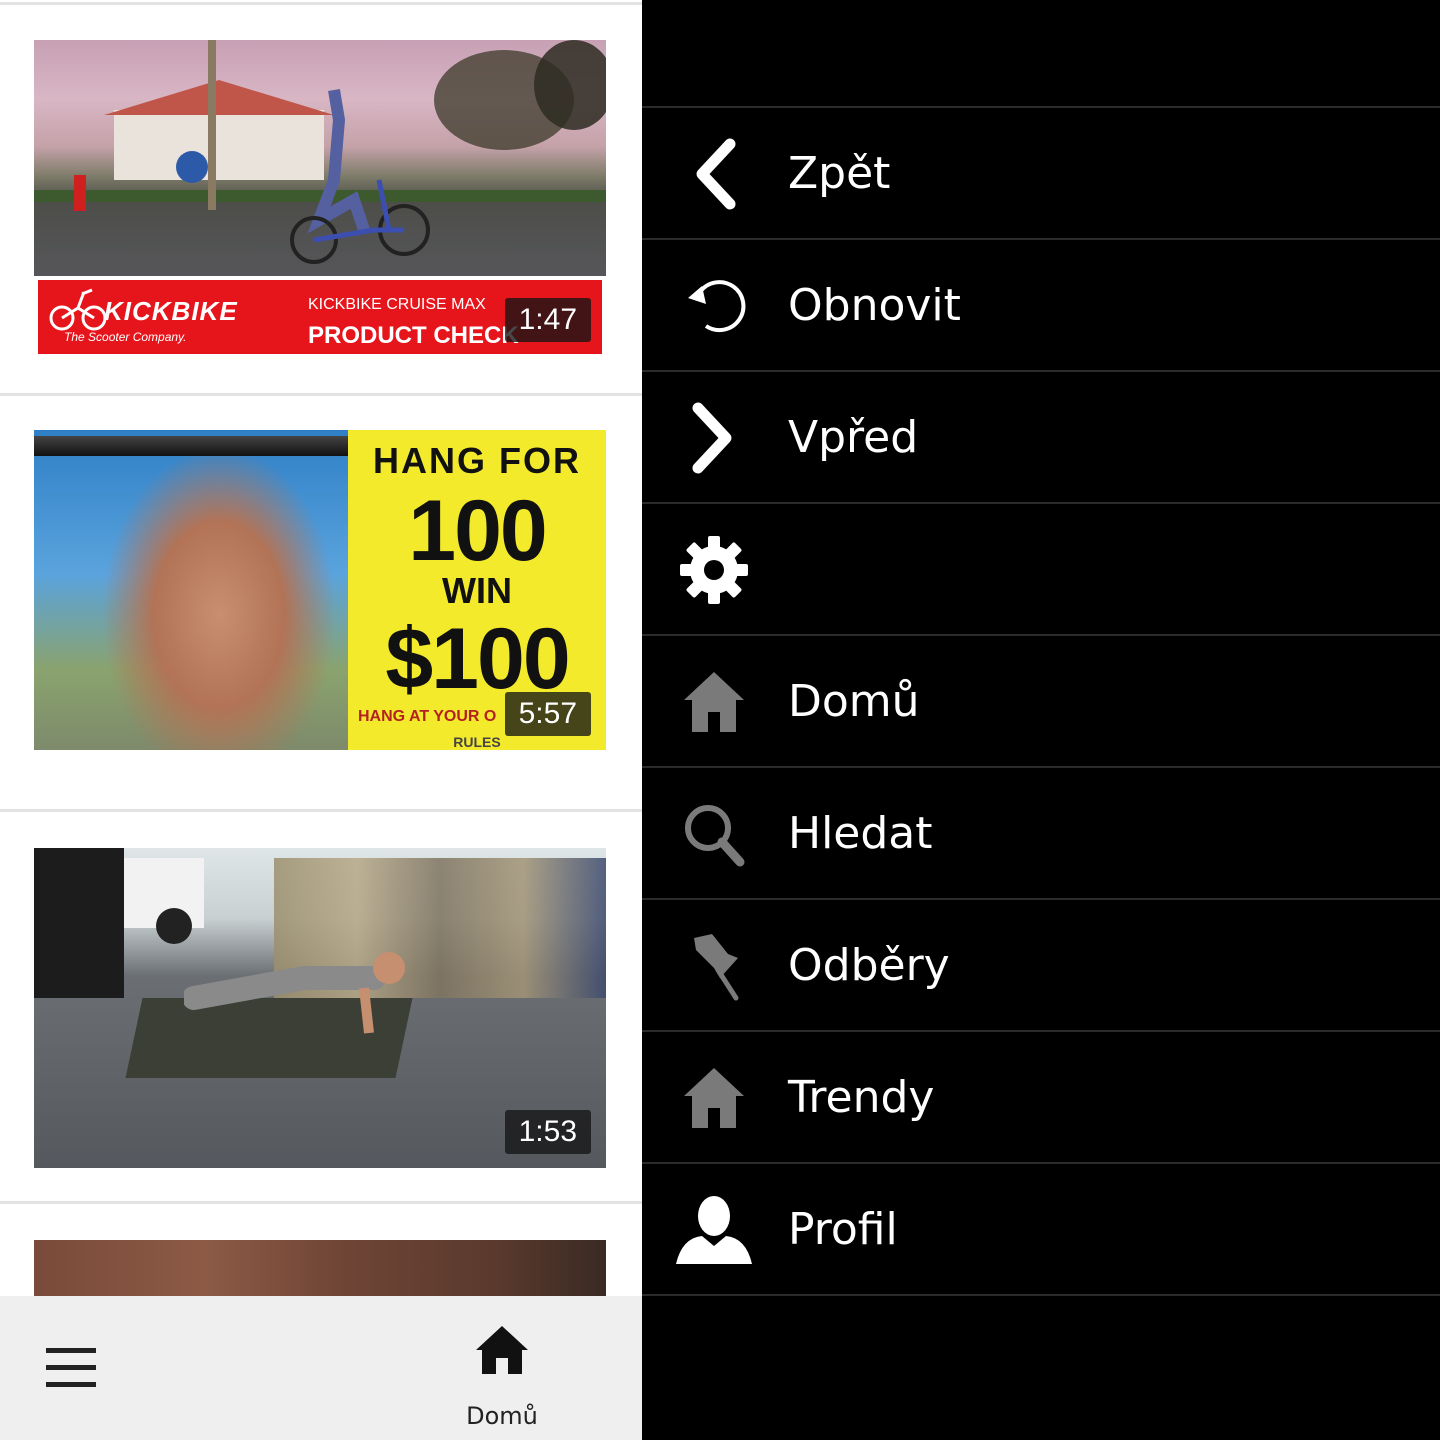 The width and height of the screenshot is (1440, 1440). I want to click on menu-item-trending: Trendy, so click(1041, 1098).